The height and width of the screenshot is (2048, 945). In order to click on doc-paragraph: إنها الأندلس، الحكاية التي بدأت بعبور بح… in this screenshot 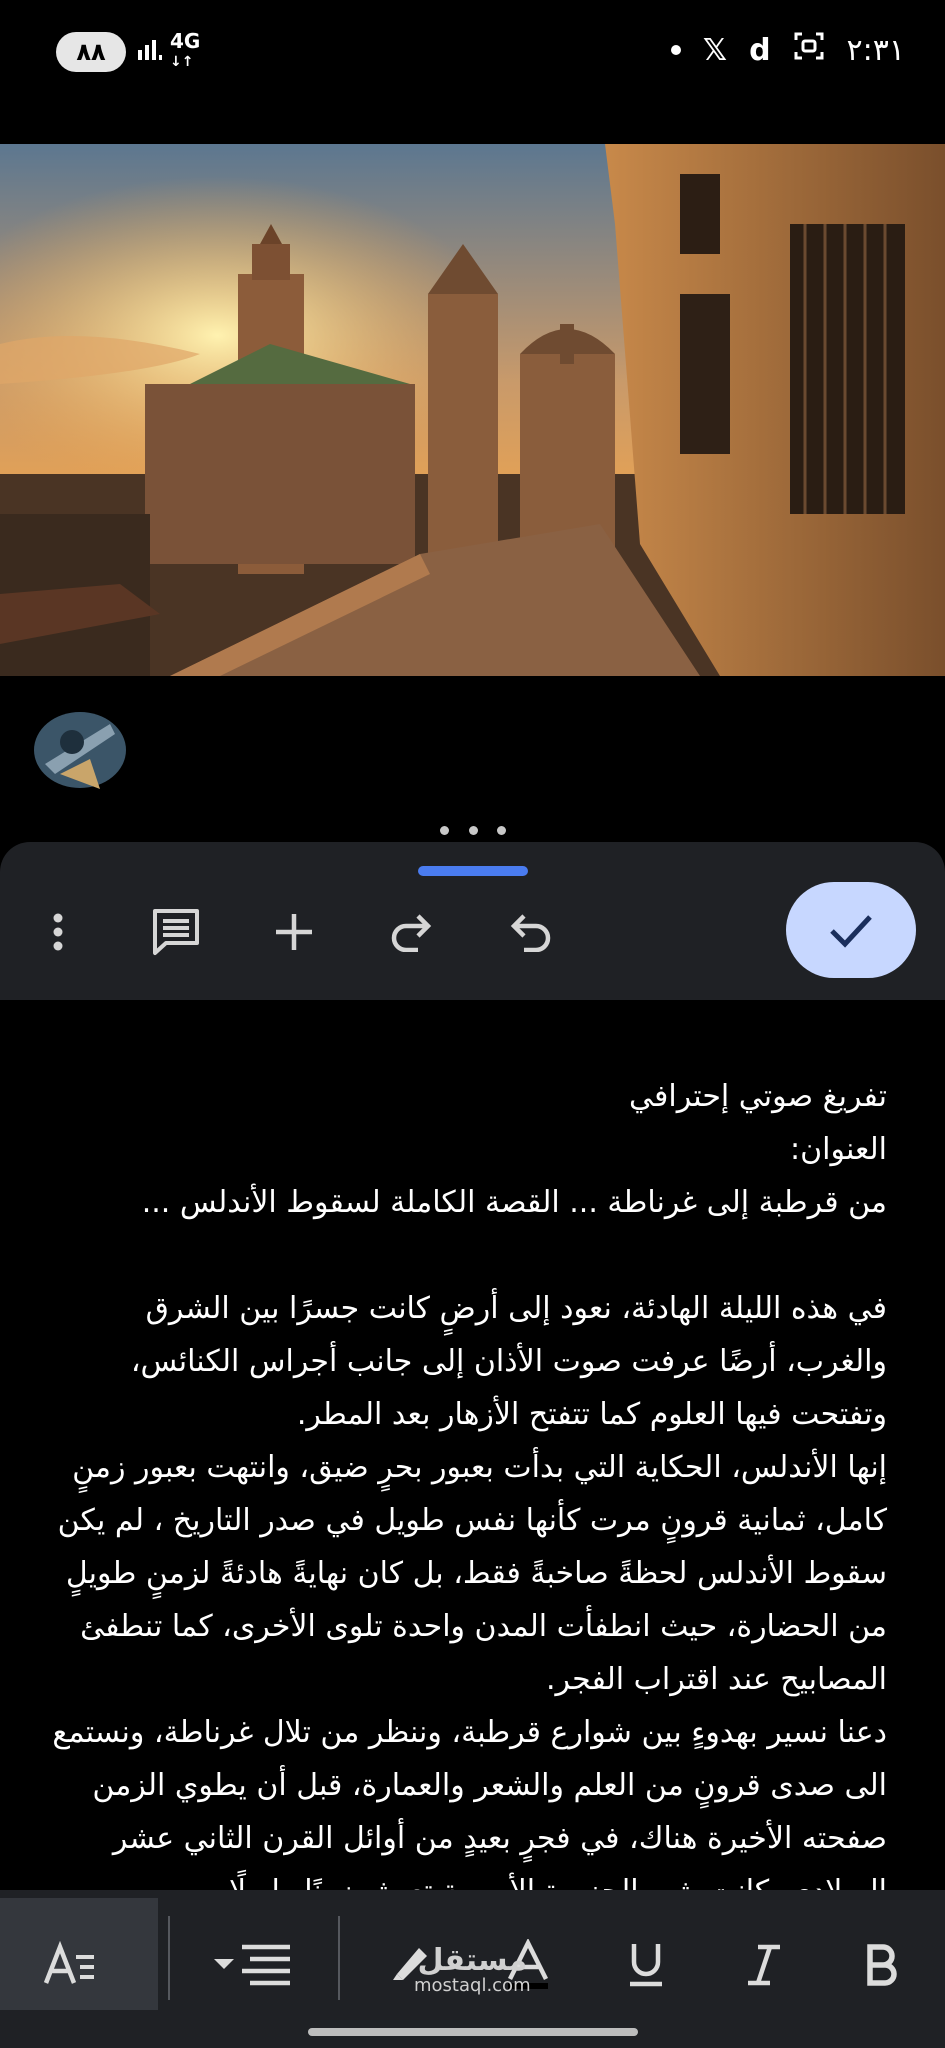, I will do `click(472, 1573)`.